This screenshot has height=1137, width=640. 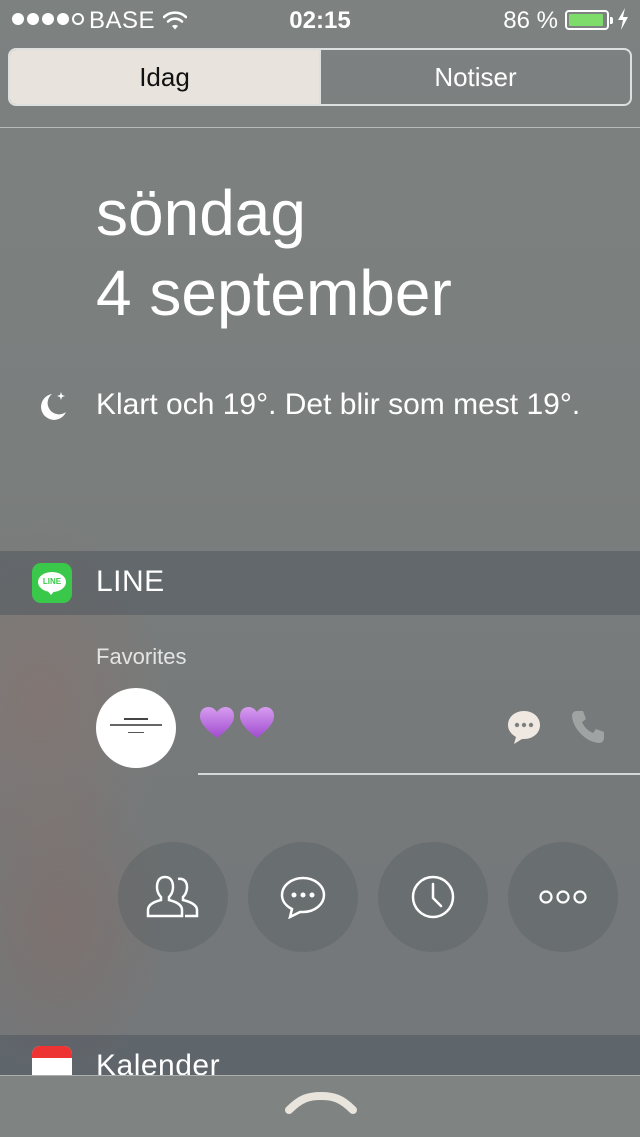 I want to click on contact-row-divider, so click(x=419, y=774).